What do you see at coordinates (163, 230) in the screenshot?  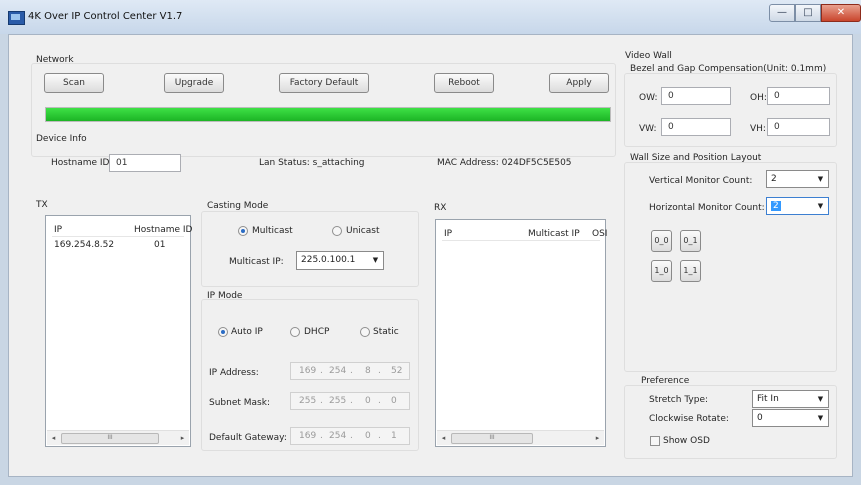 I see `tx-col-hostname: Hostname ID` at bounding box center [163, 230].